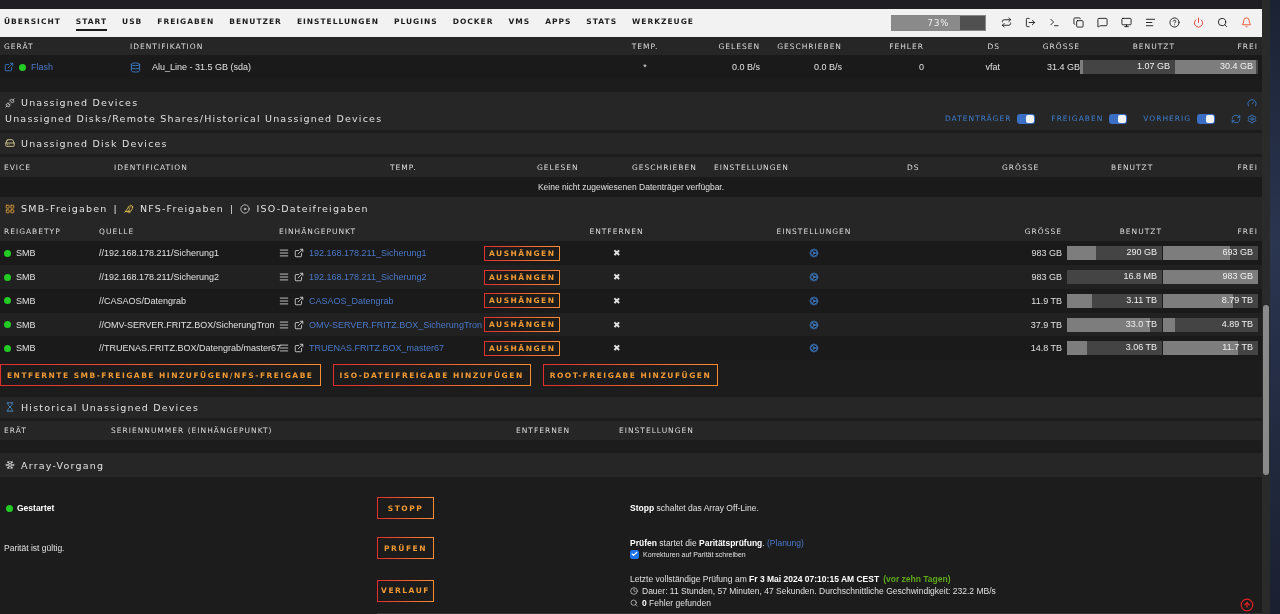 The image size is (1280, 614). I want to click on power-icon, so click(1198, 23).